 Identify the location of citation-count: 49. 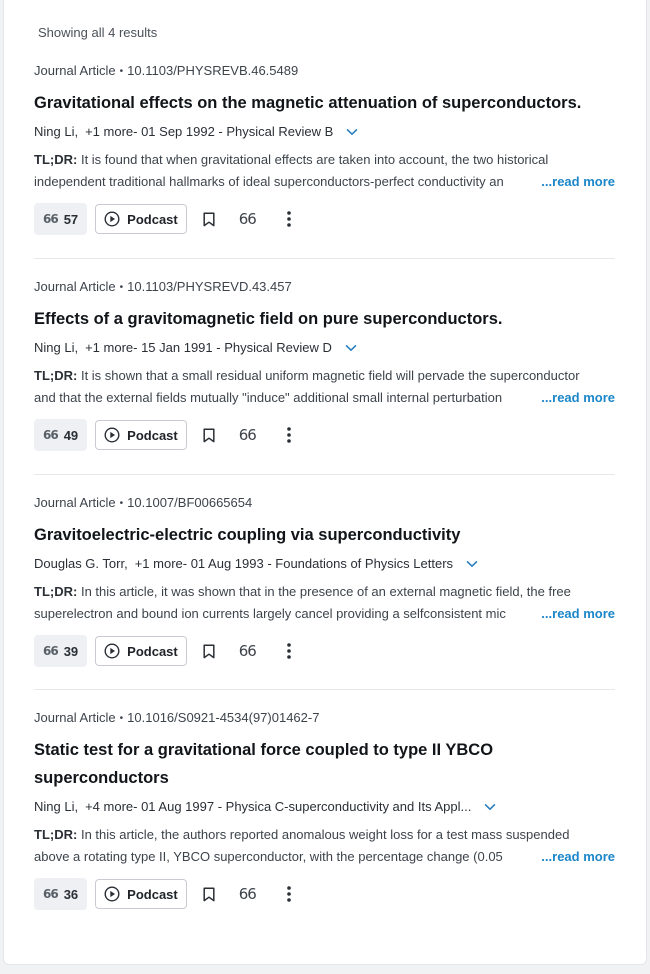
(71, 435).